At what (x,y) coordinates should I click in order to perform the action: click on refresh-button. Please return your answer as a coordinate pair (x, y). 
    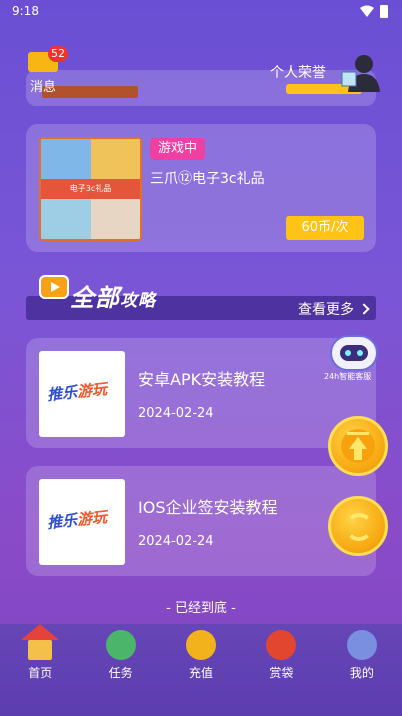
    Looking at the image, I should click on (358, 526).